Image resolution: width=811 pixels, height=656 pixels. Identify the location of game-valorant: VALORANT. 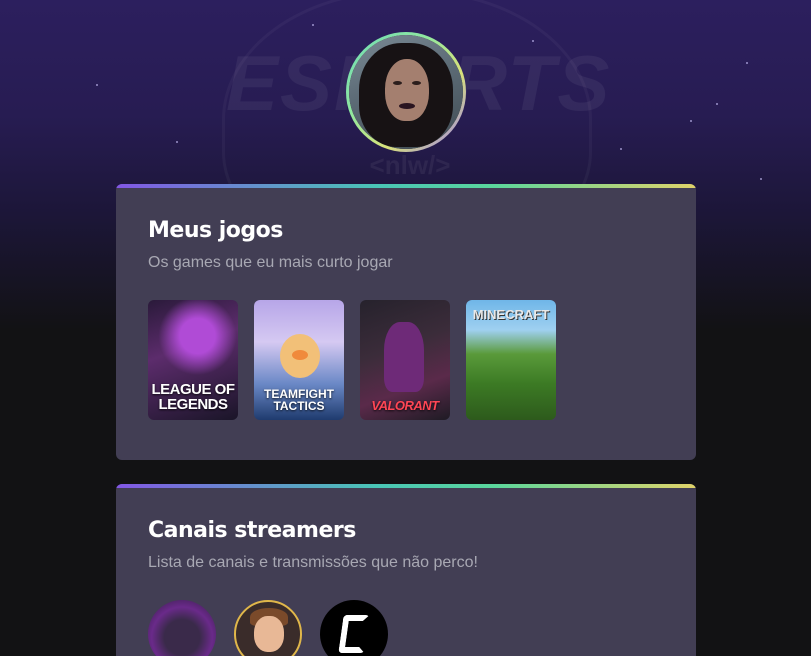
(405, 360).